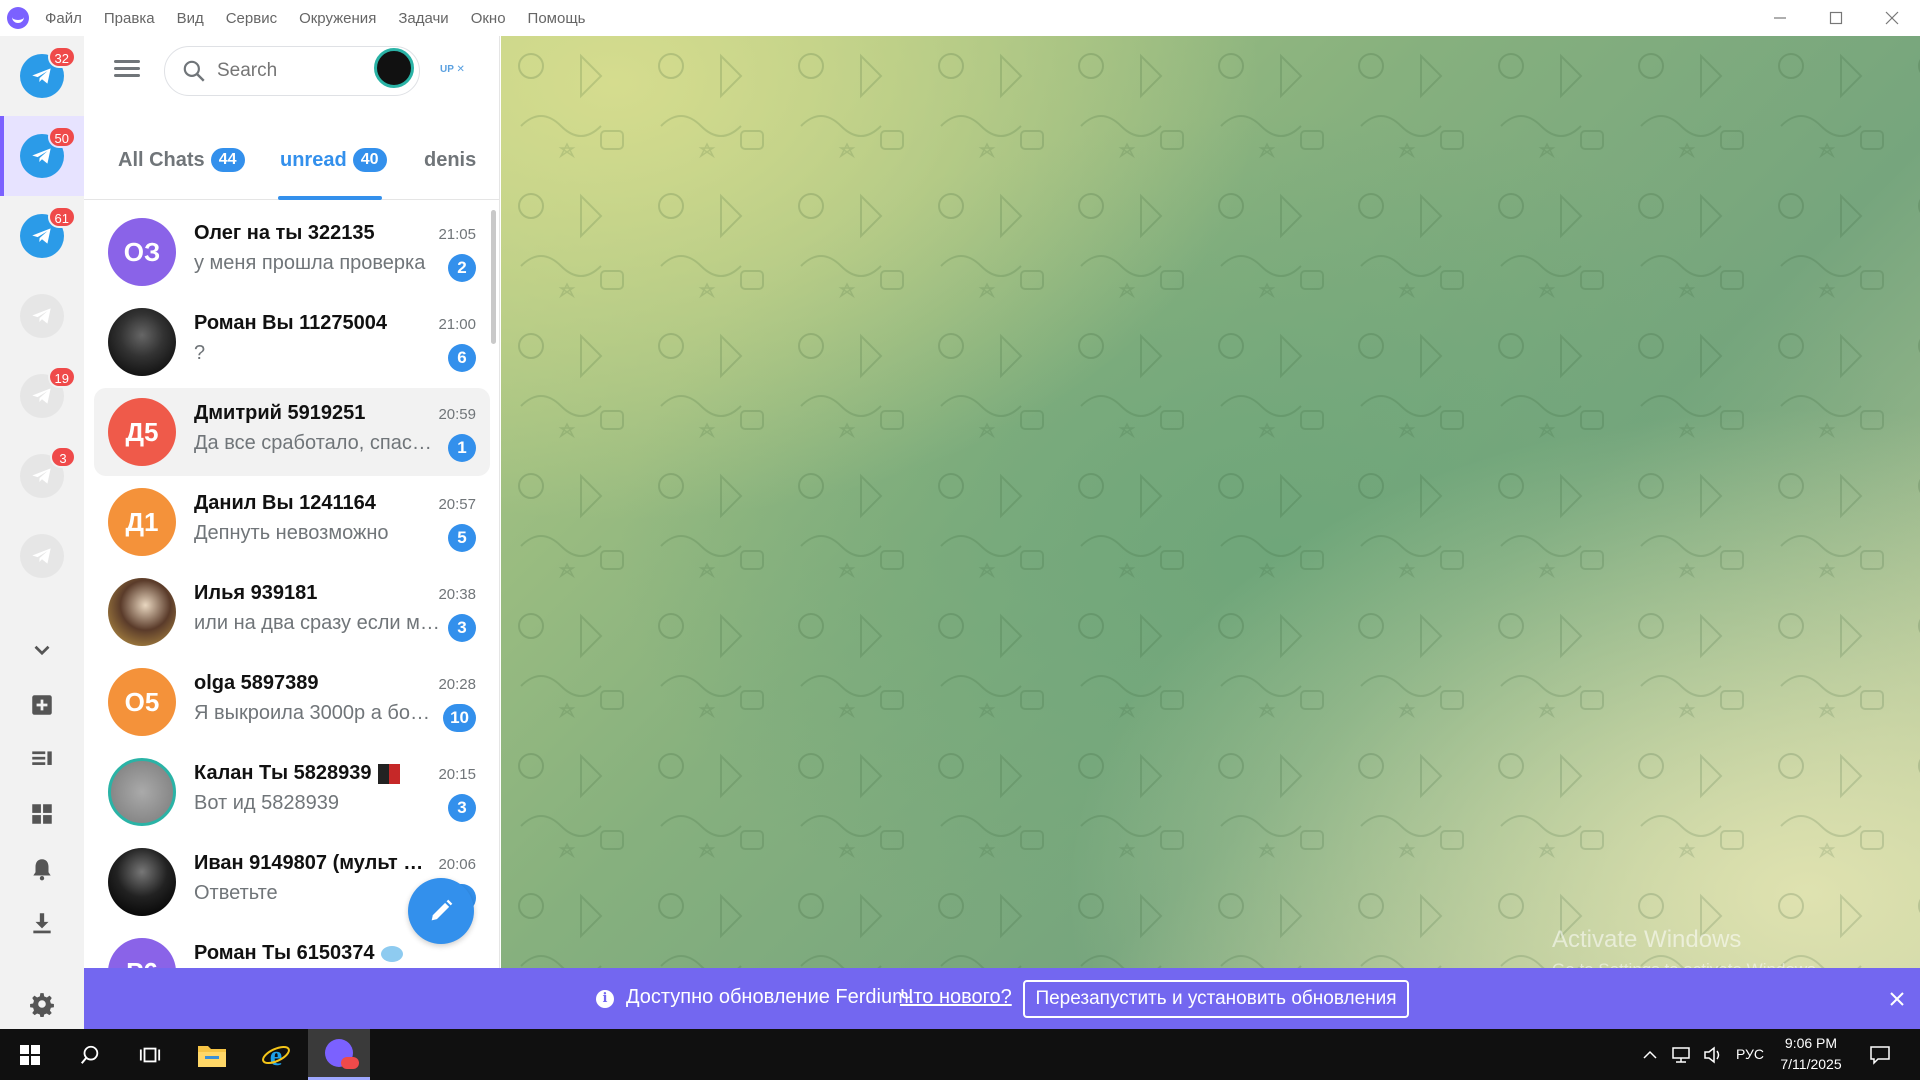 The height and width of the screenshot is (1080, 1920). I want to click on pencil-icon, so click(442, 910).